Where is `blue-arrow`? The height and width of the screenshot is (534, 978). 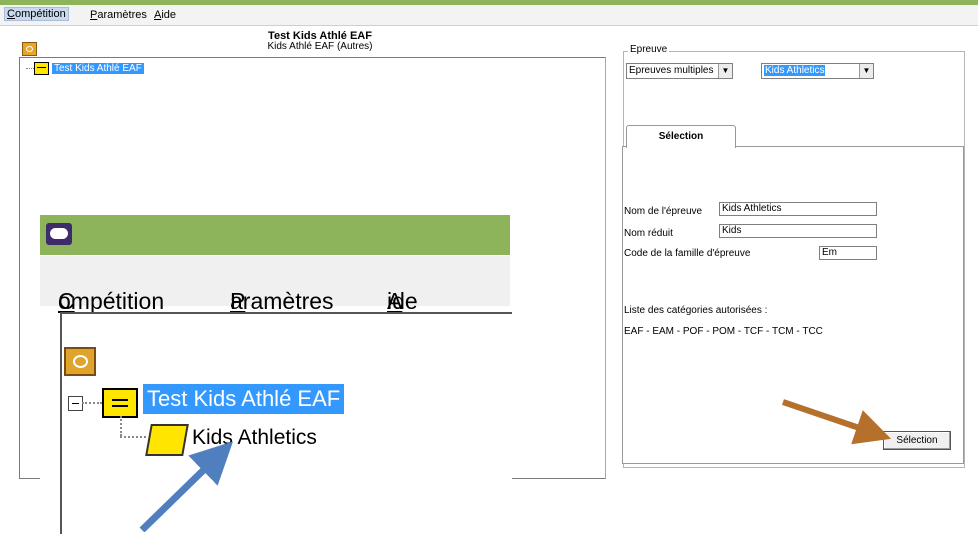
blue-arrow is located at coordinates (186, 486).